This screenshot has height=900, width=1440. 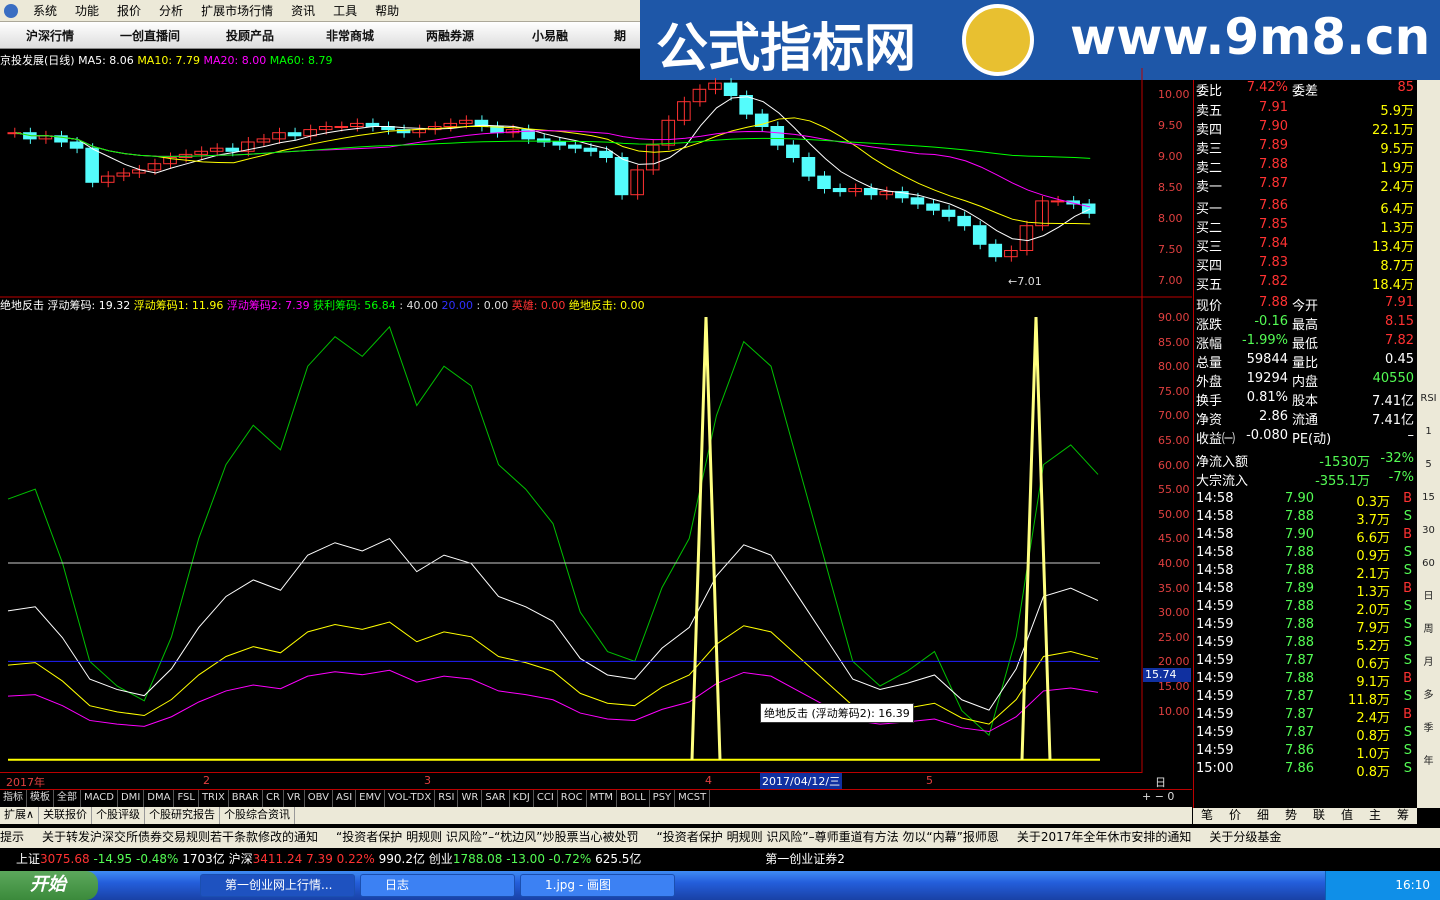 What do you see at coordinates (450, 35) in the screenshot?
I see `nav-margin: 两融券源` at bounding box center [450, 35].